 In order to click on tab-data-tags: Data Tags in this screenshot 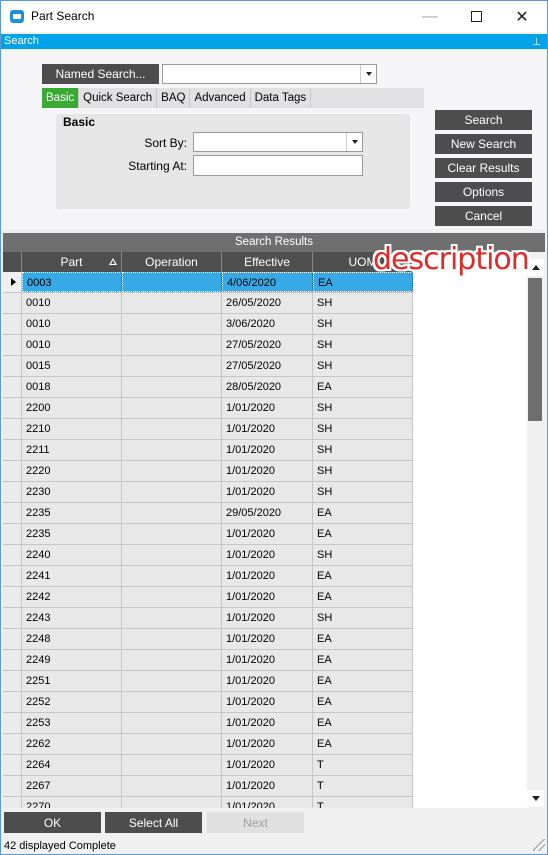, I will do `click(281, 98)`.